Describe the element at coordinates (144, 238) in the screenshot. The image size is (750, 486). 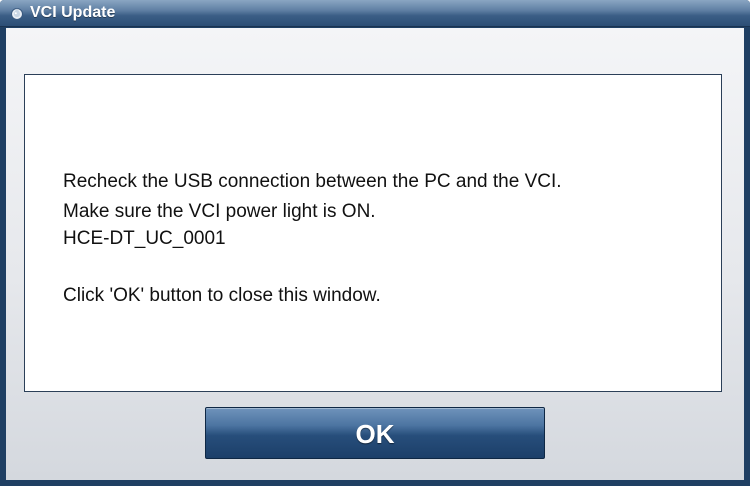
I see `error-code: HCE-DT_UC_0001` at that location.